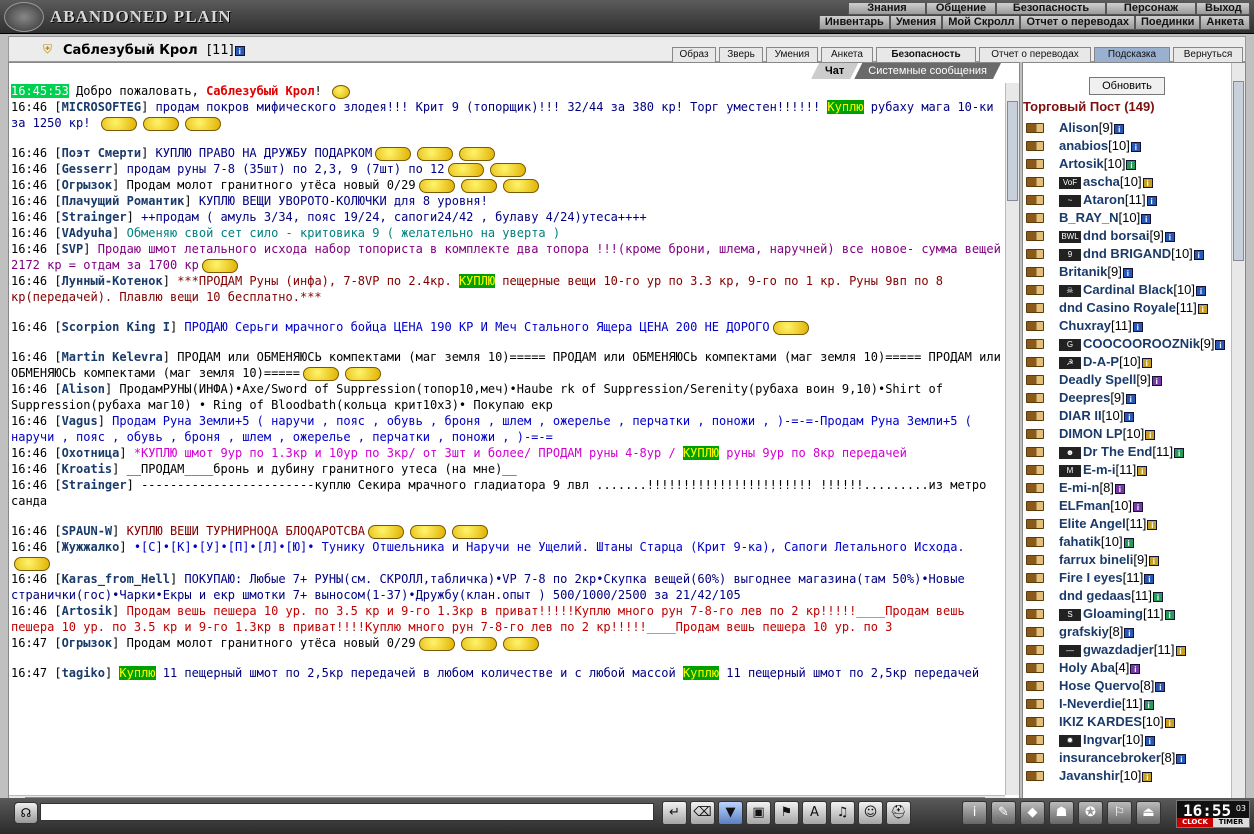  What do you see at coordinates (1012, 439) in the screenshot?
I see `chat-vertical-scrollbar` at bounding box center [1012, 439].